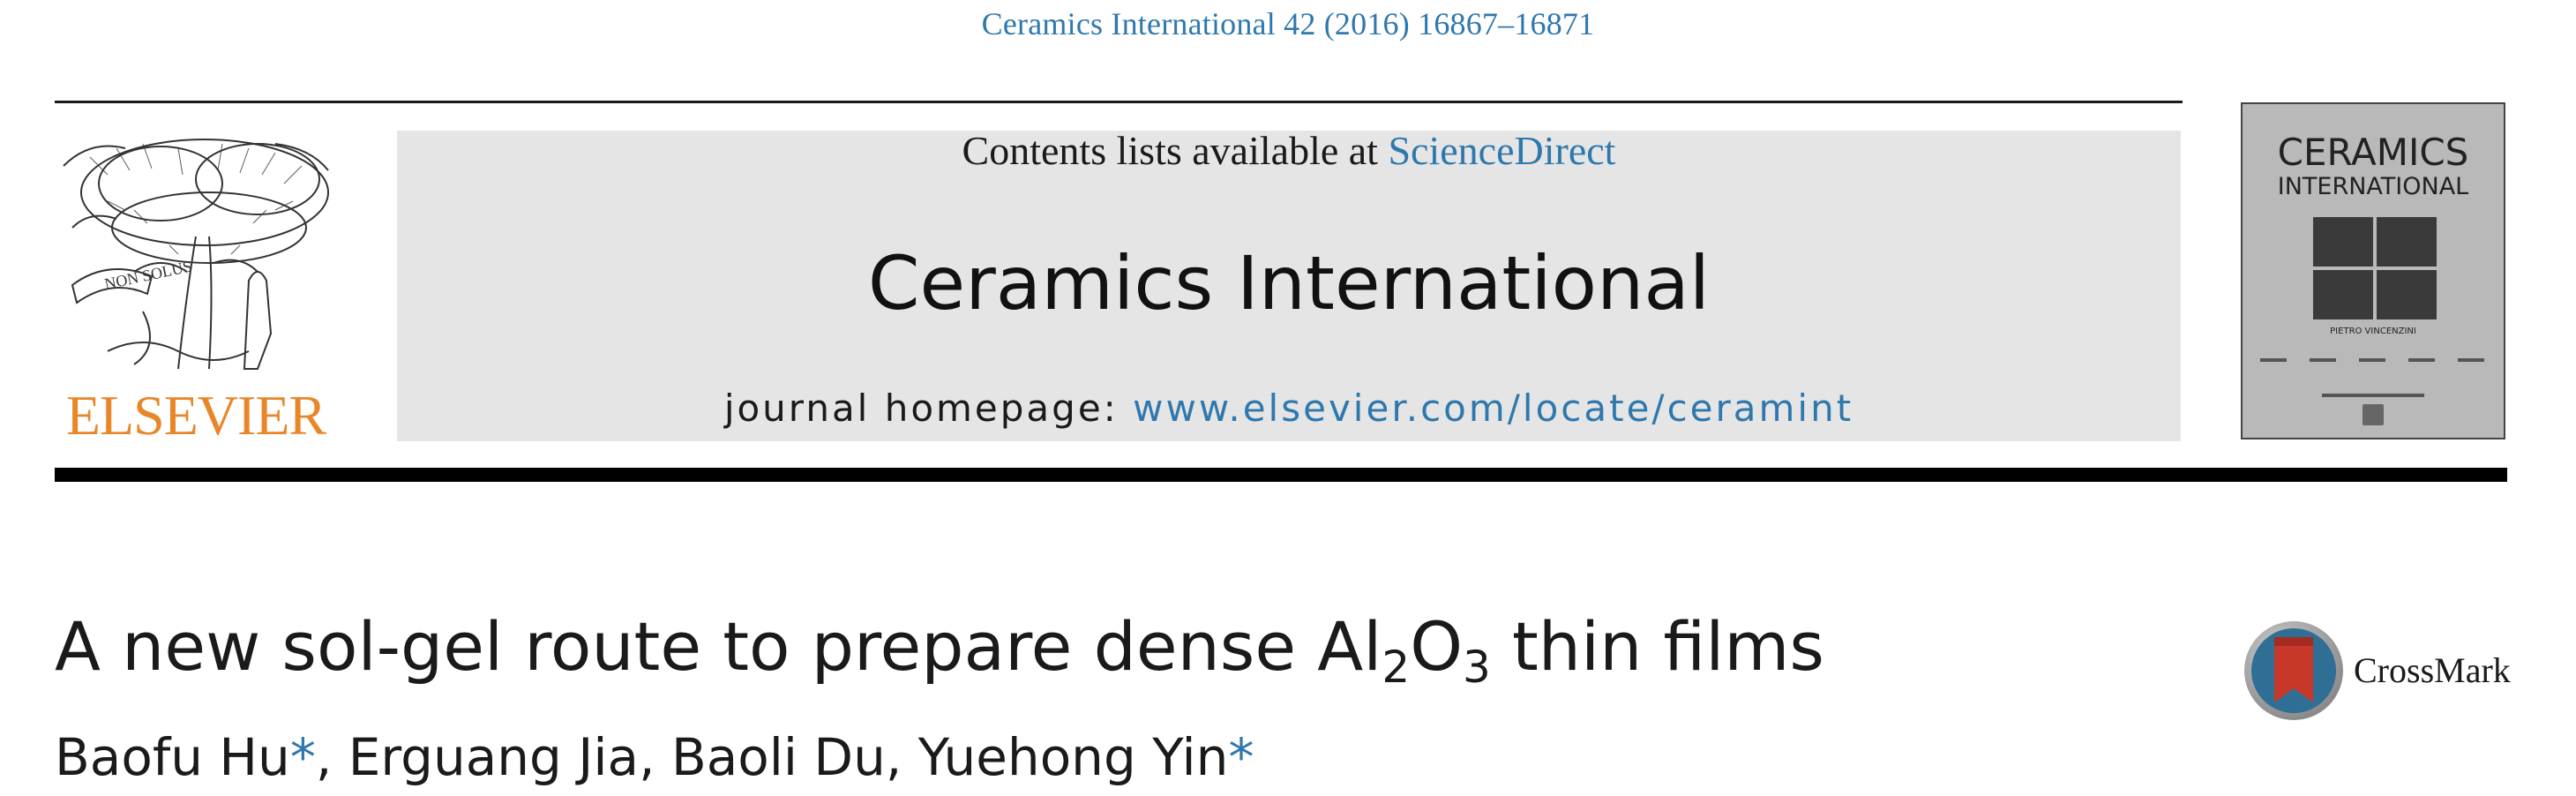  Describe the element at coordinates (719, 646) in the screenshot. I see `title-pre: A new sol-gel route to prepare dense Al` at that location.